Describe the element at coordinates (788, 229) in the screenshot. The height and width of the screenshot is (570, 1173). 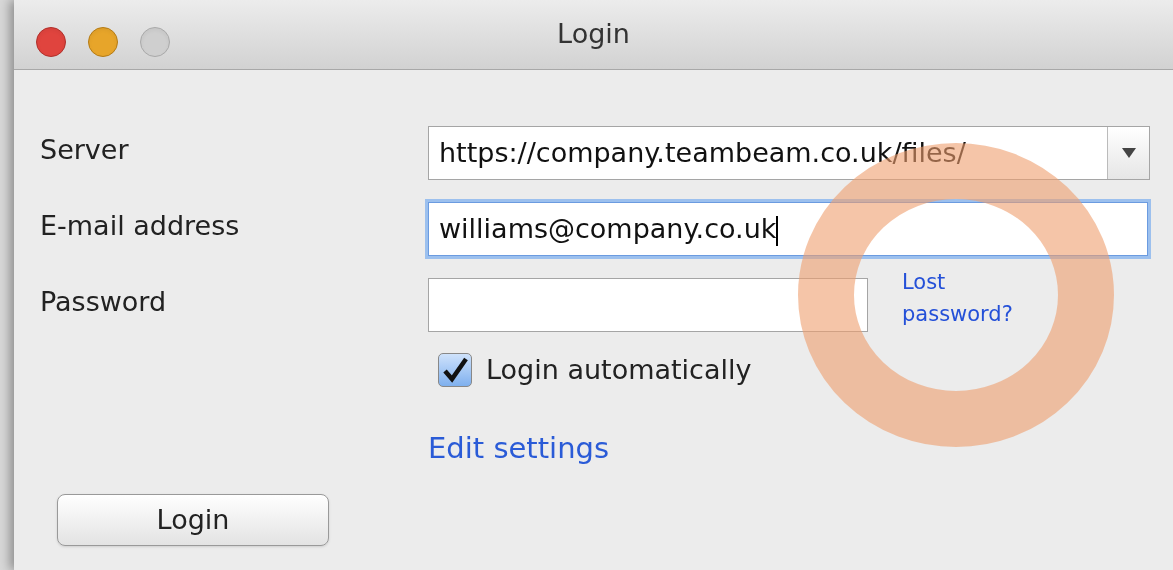
I see `email-field: williams@company.co.uk` at that location.